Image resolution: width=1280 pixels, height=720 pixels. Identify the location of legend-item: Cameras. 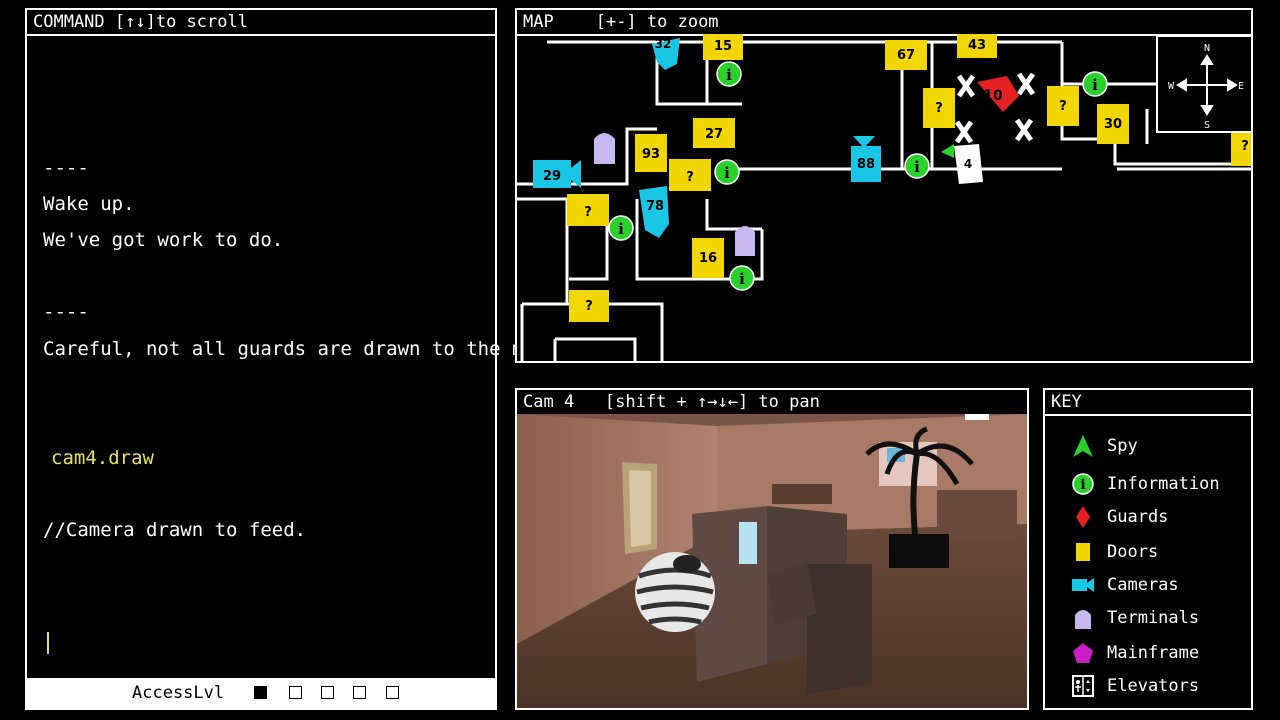
(1148, 586).